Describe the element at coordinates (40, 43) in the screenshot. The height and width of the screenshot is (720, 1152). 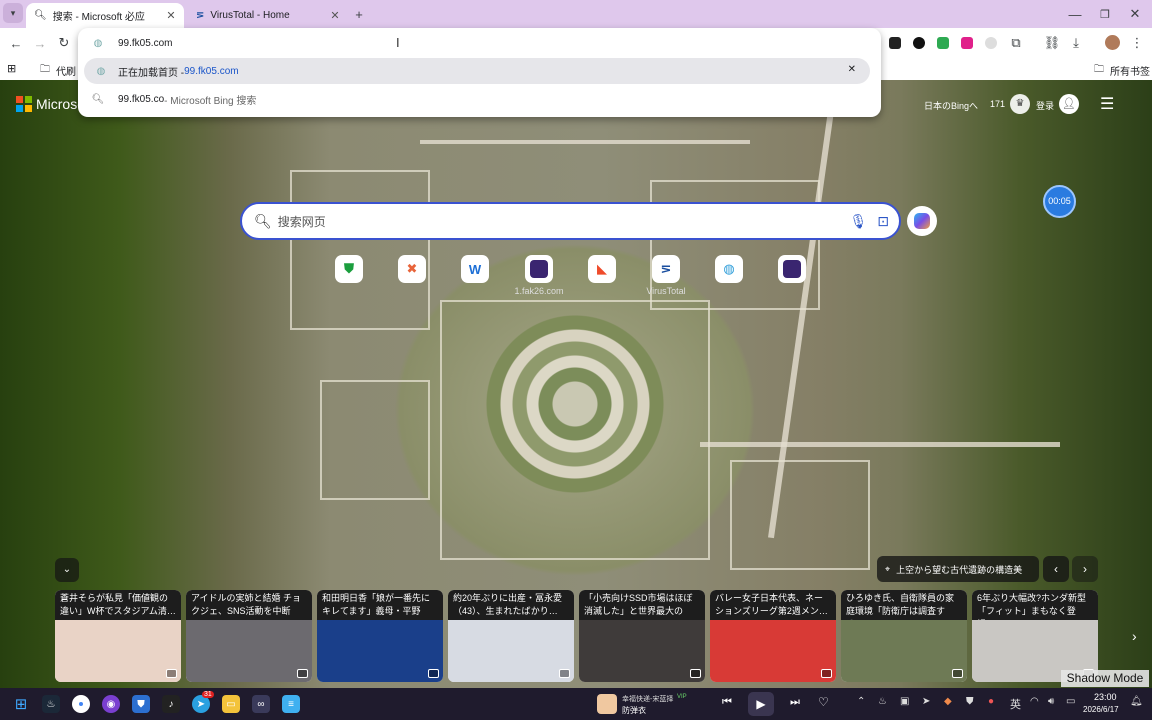
I see `forward-button: →` at that location.